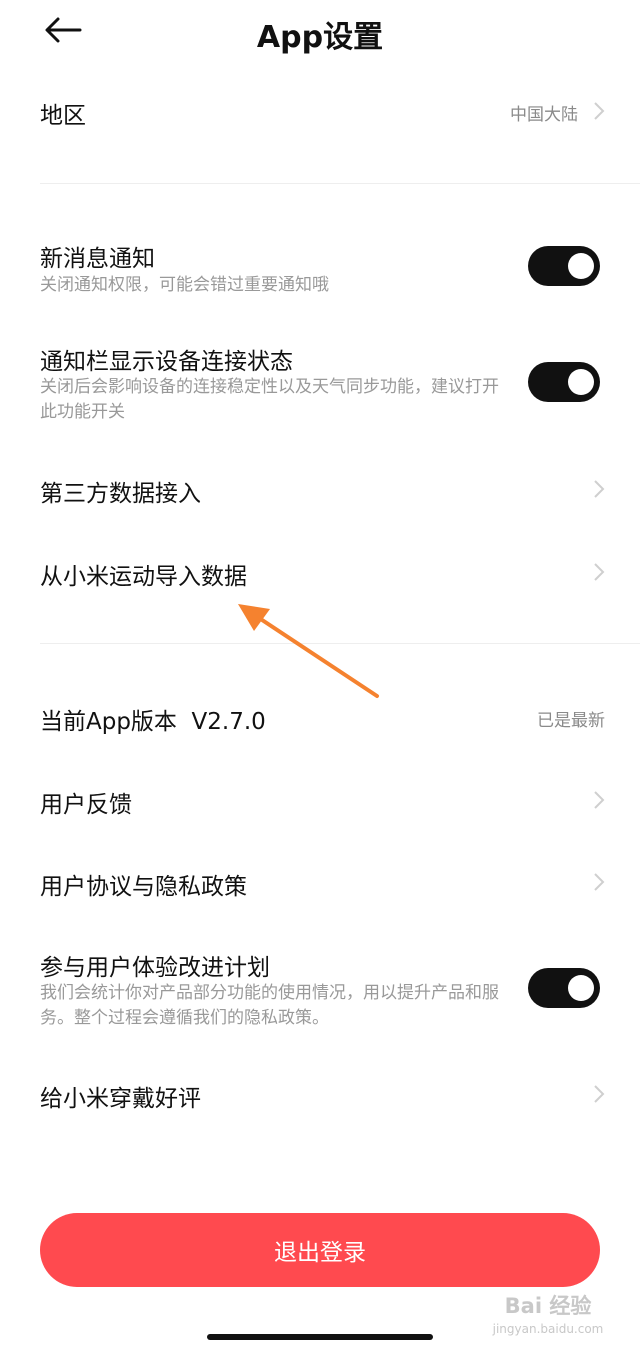  Describe the element at coordinates (120, 1099) in the screenshot. I see `rate-label: 给小米穿戴好评` at that location.